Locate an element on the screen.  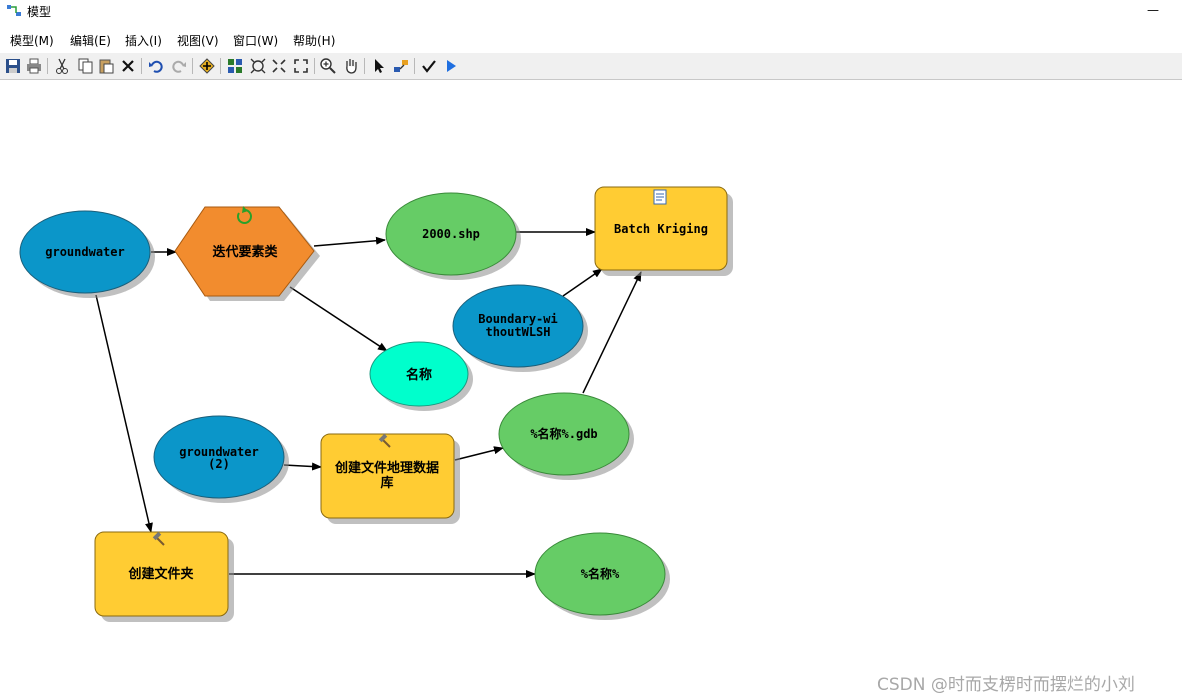
groundwater-2-label-line2: (2) is located at coordinates (219, 464).